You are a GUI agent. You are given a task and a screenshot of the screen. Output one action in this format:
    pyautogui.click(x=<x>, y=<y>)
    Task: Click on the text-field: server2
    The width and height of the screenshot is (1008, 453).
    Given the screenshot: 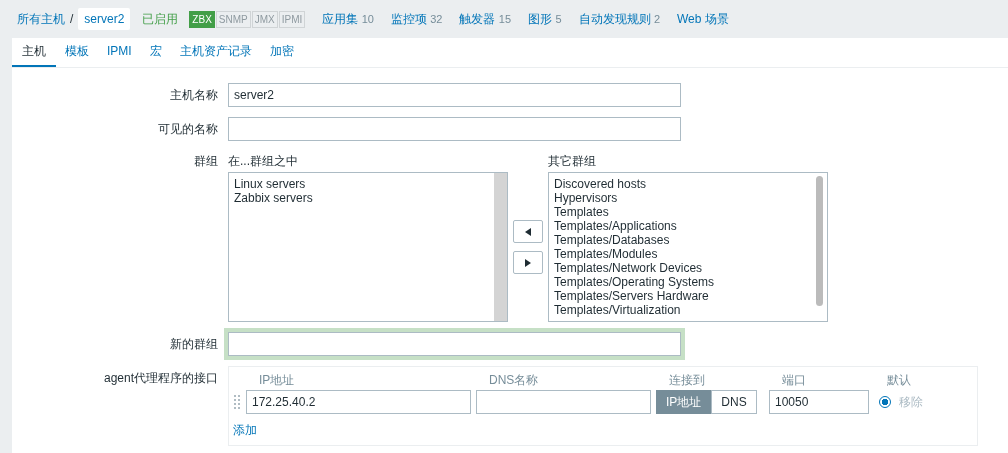 What is the action you would take?
    pyautogui.click(x=454, y=95)
    